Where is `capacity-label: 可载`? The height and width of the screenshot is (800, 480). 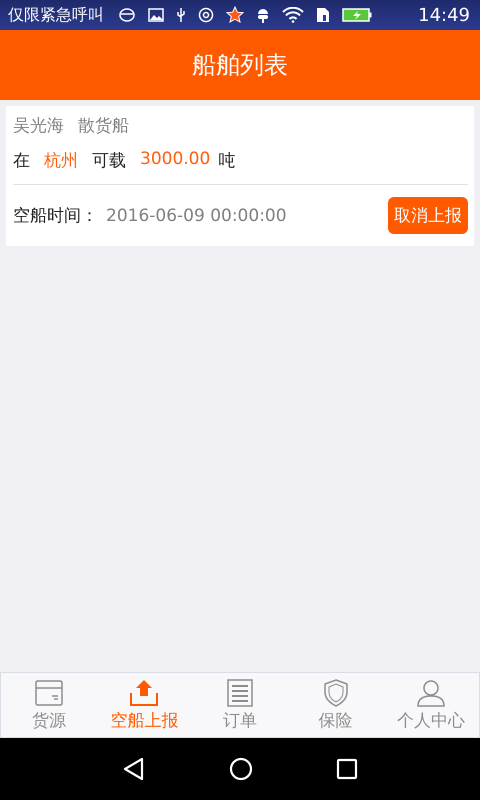
capacity-label: 可载 is located at coordinates (109, 161).